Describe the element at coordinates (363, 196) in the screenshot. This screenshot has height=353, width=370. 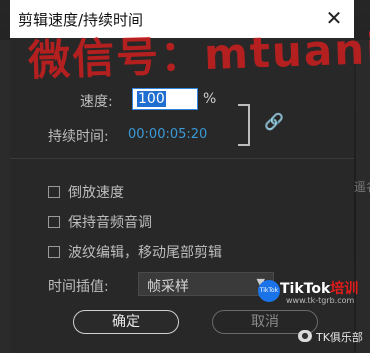
I see `background-right-panel` at that location.